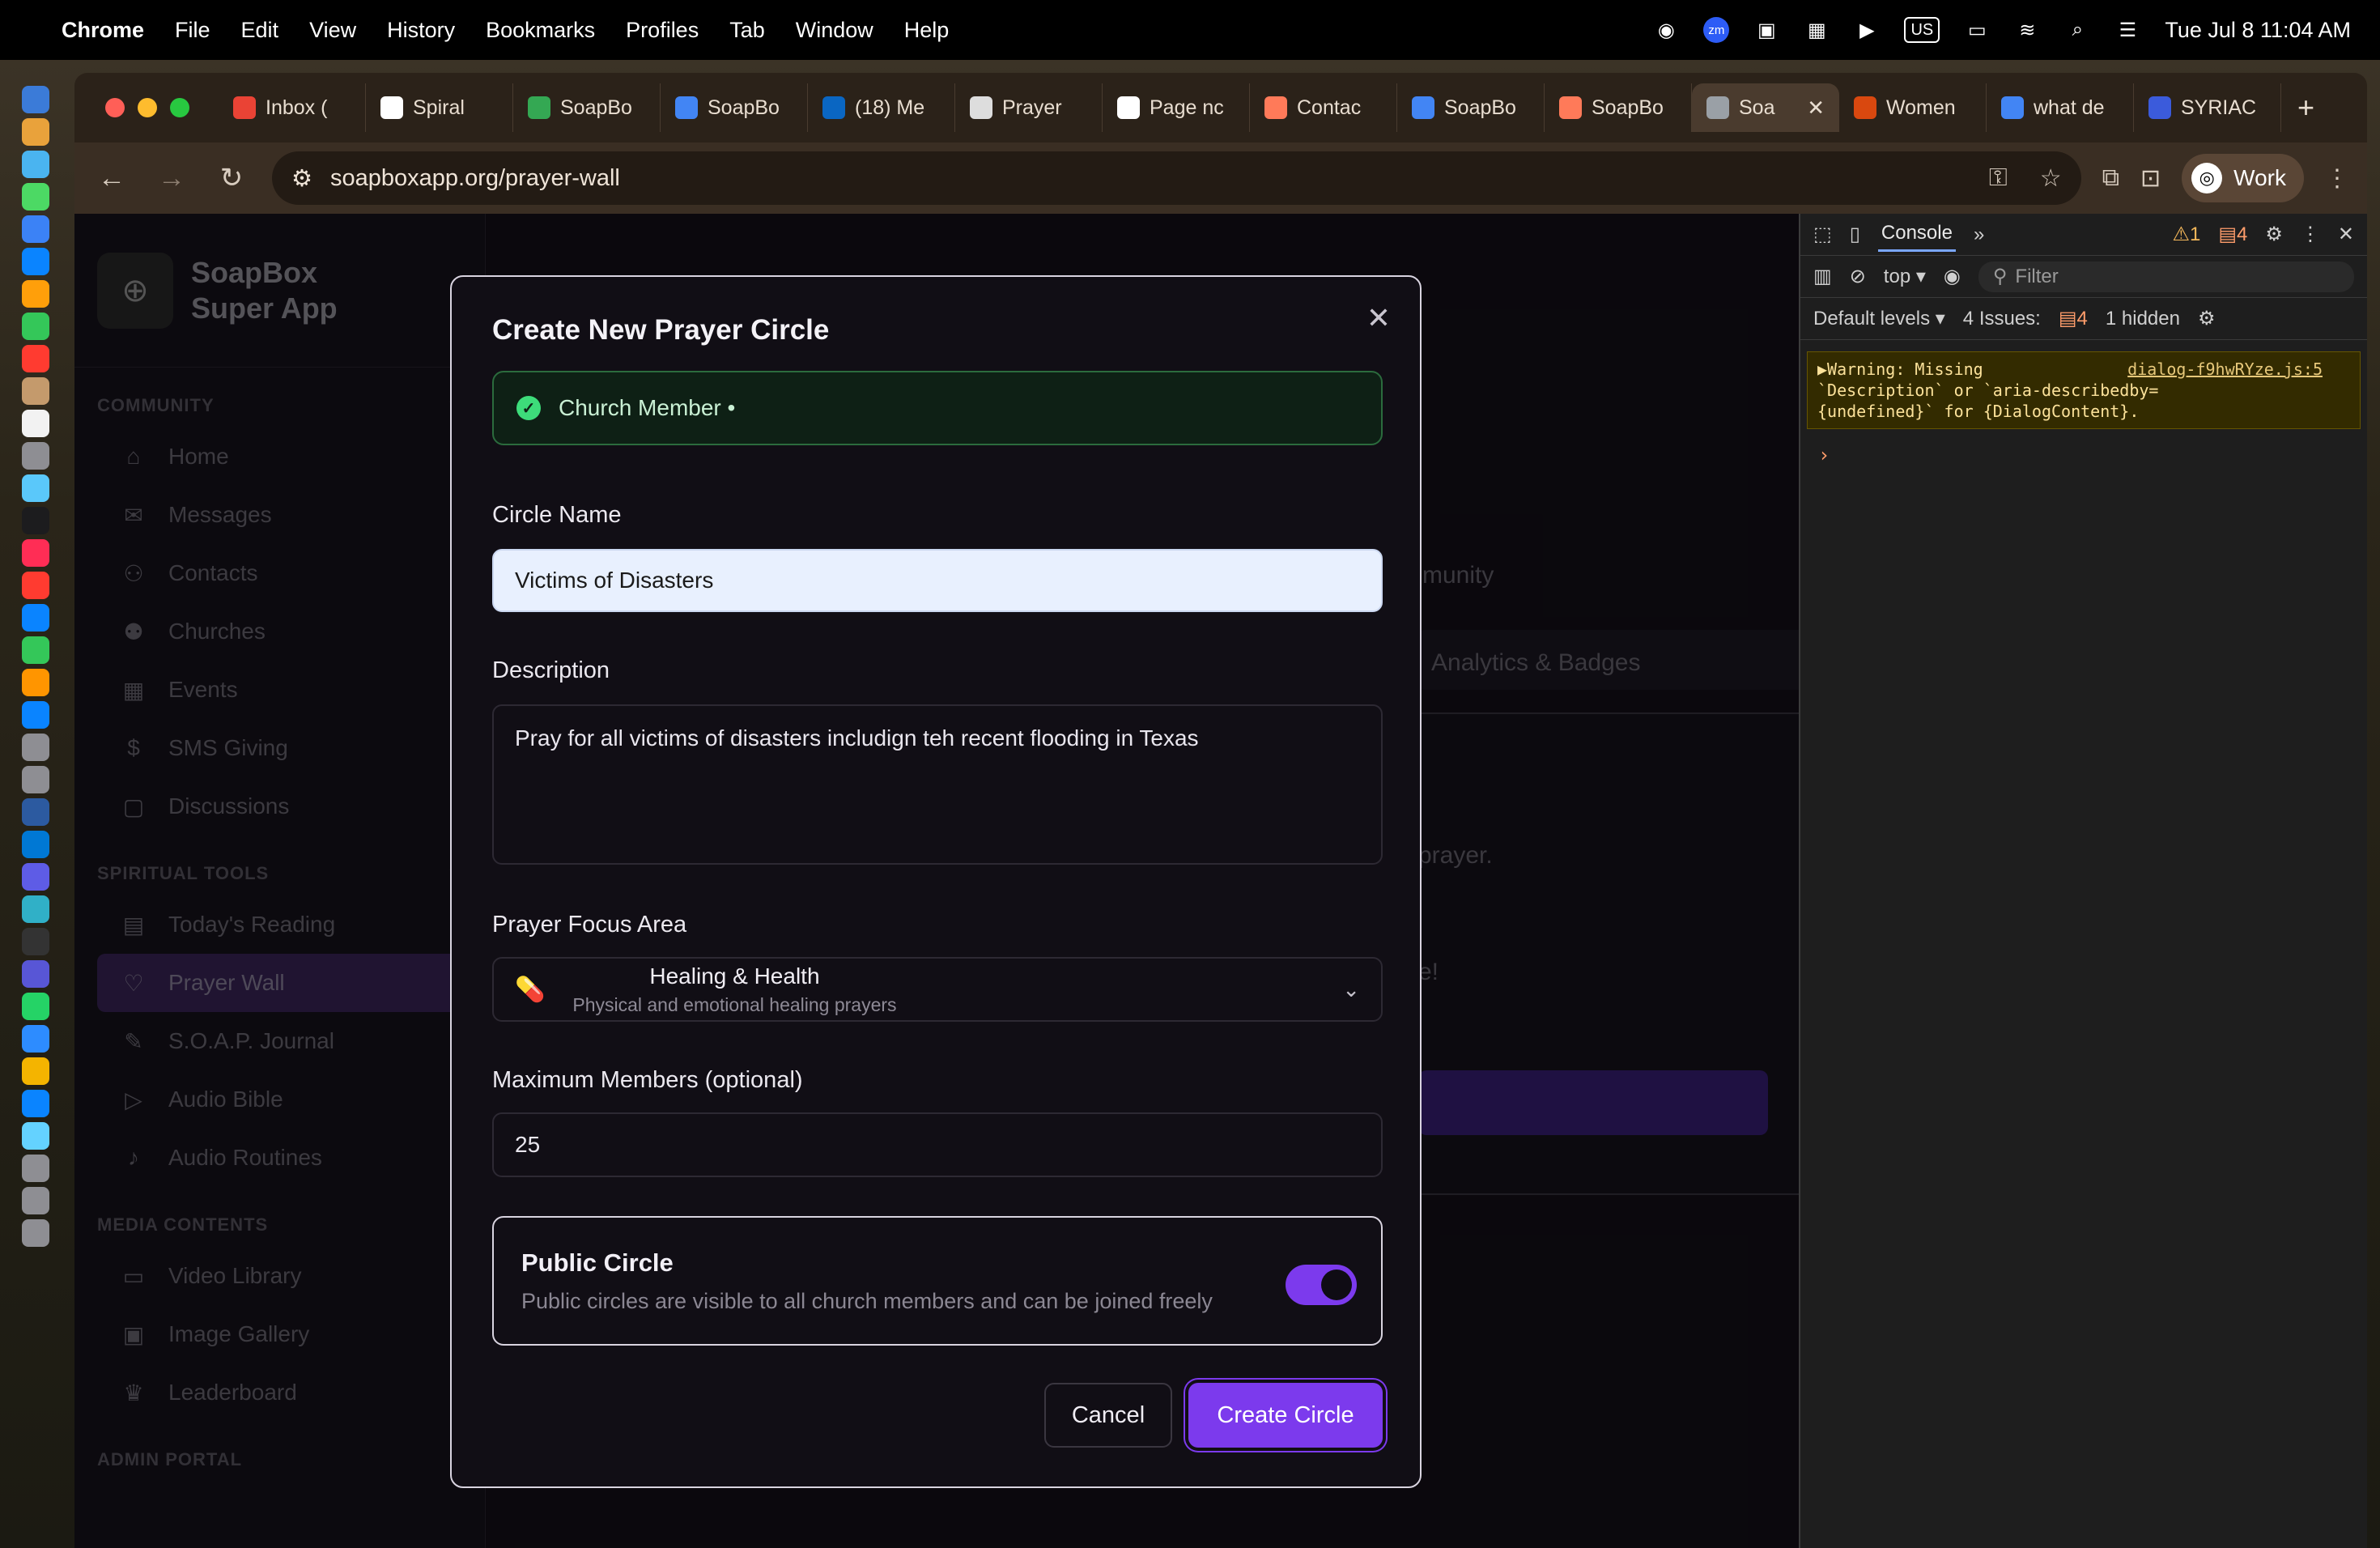  Describe the element at coordinates (2073, 319) in the screenshot. I see `issues-count: ▤4` at that location.